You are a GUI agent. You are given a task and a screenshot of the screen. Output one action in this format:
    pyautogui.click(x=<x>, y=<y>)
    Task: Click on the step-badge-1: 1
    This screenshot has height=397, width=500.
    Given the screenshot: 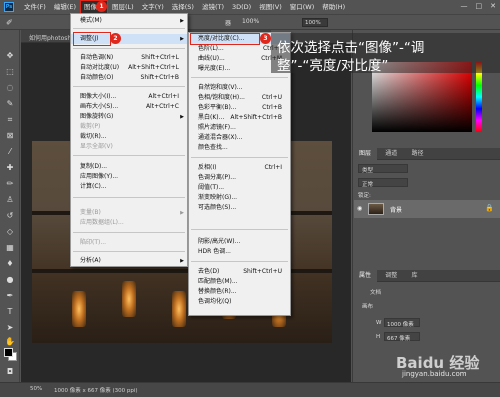 What is the action you would take?
    pyautogui.click(x=101, y=6)
    